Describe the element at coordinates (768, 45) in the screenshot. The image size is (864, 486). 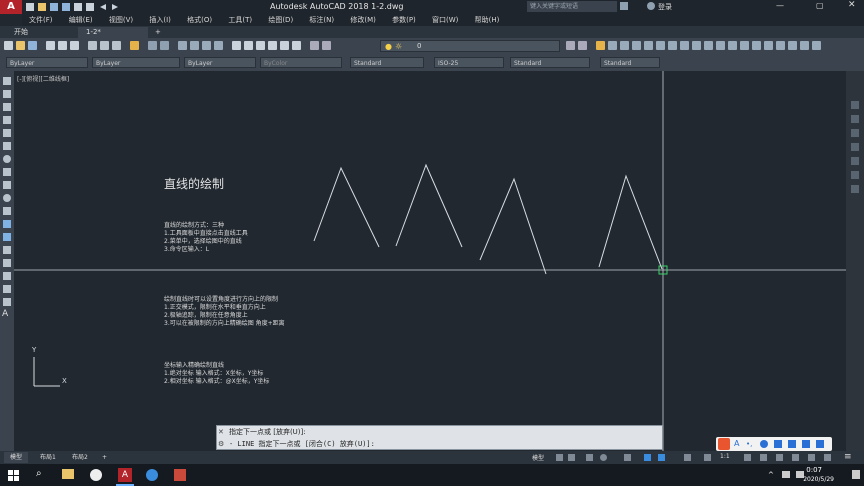
I see `join-icon` at that location.